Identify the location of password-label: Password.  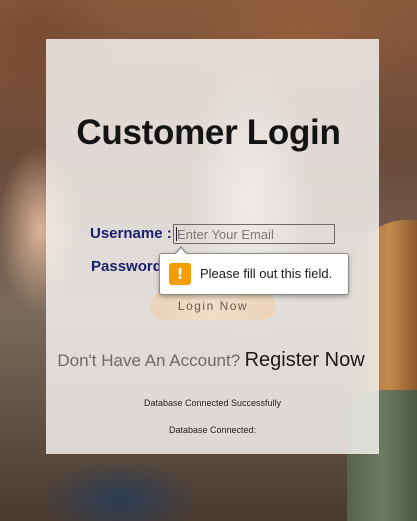
(126, 266).